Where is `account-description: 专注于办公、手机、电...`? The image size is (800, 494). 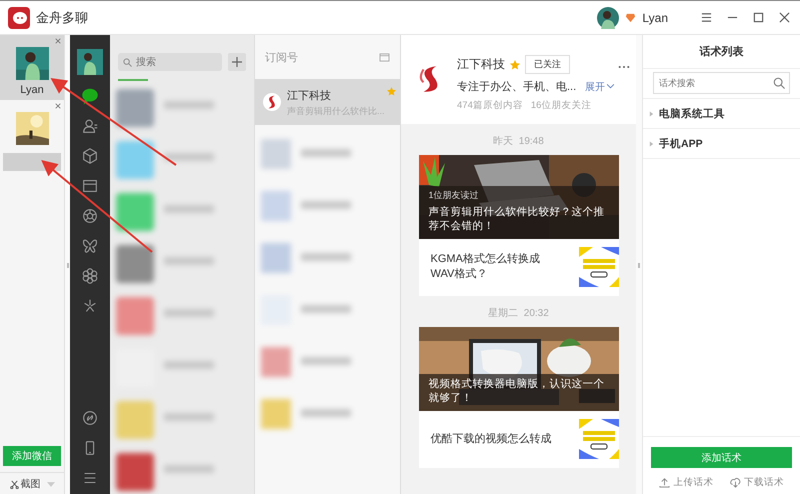 account-description: 专注于办公、手机、电... is located at coordinates (516, 87).